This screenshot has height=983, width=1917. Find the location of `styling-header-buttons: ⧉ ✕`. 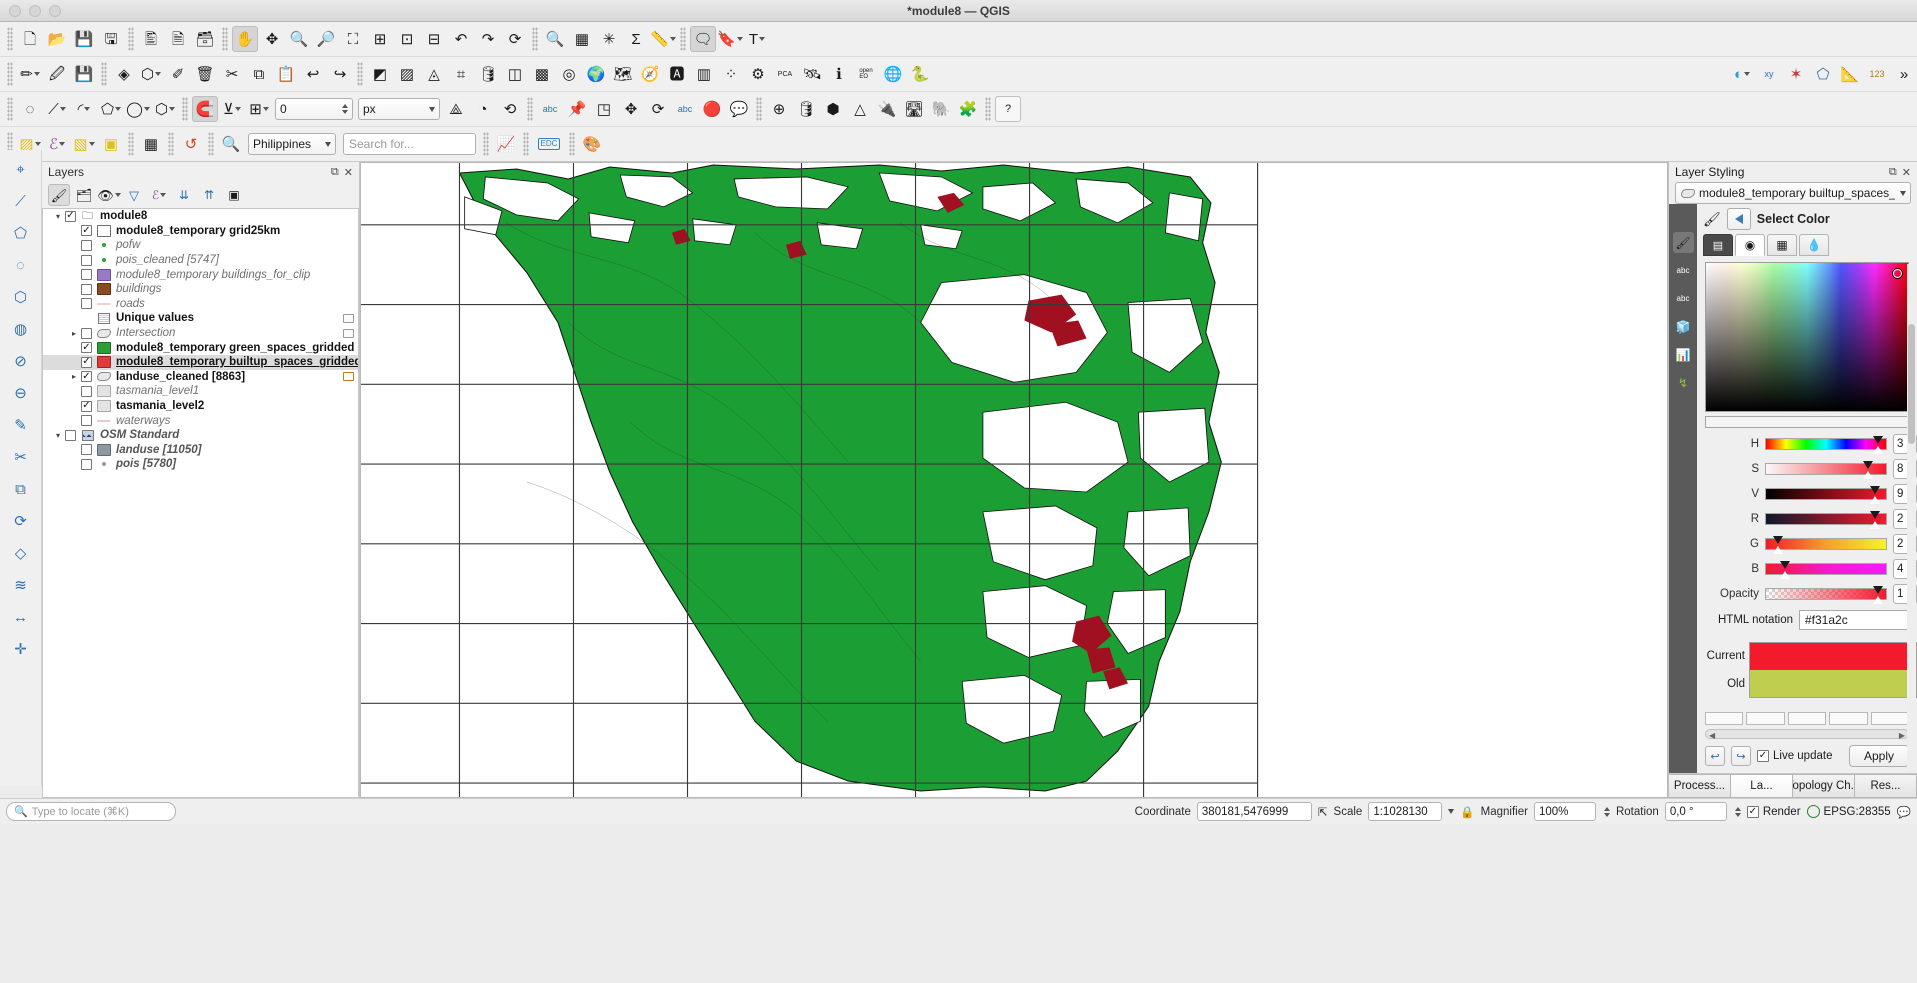

styling-header-buttons: ⧉ ✕ is located at coordinates (1900, 172).